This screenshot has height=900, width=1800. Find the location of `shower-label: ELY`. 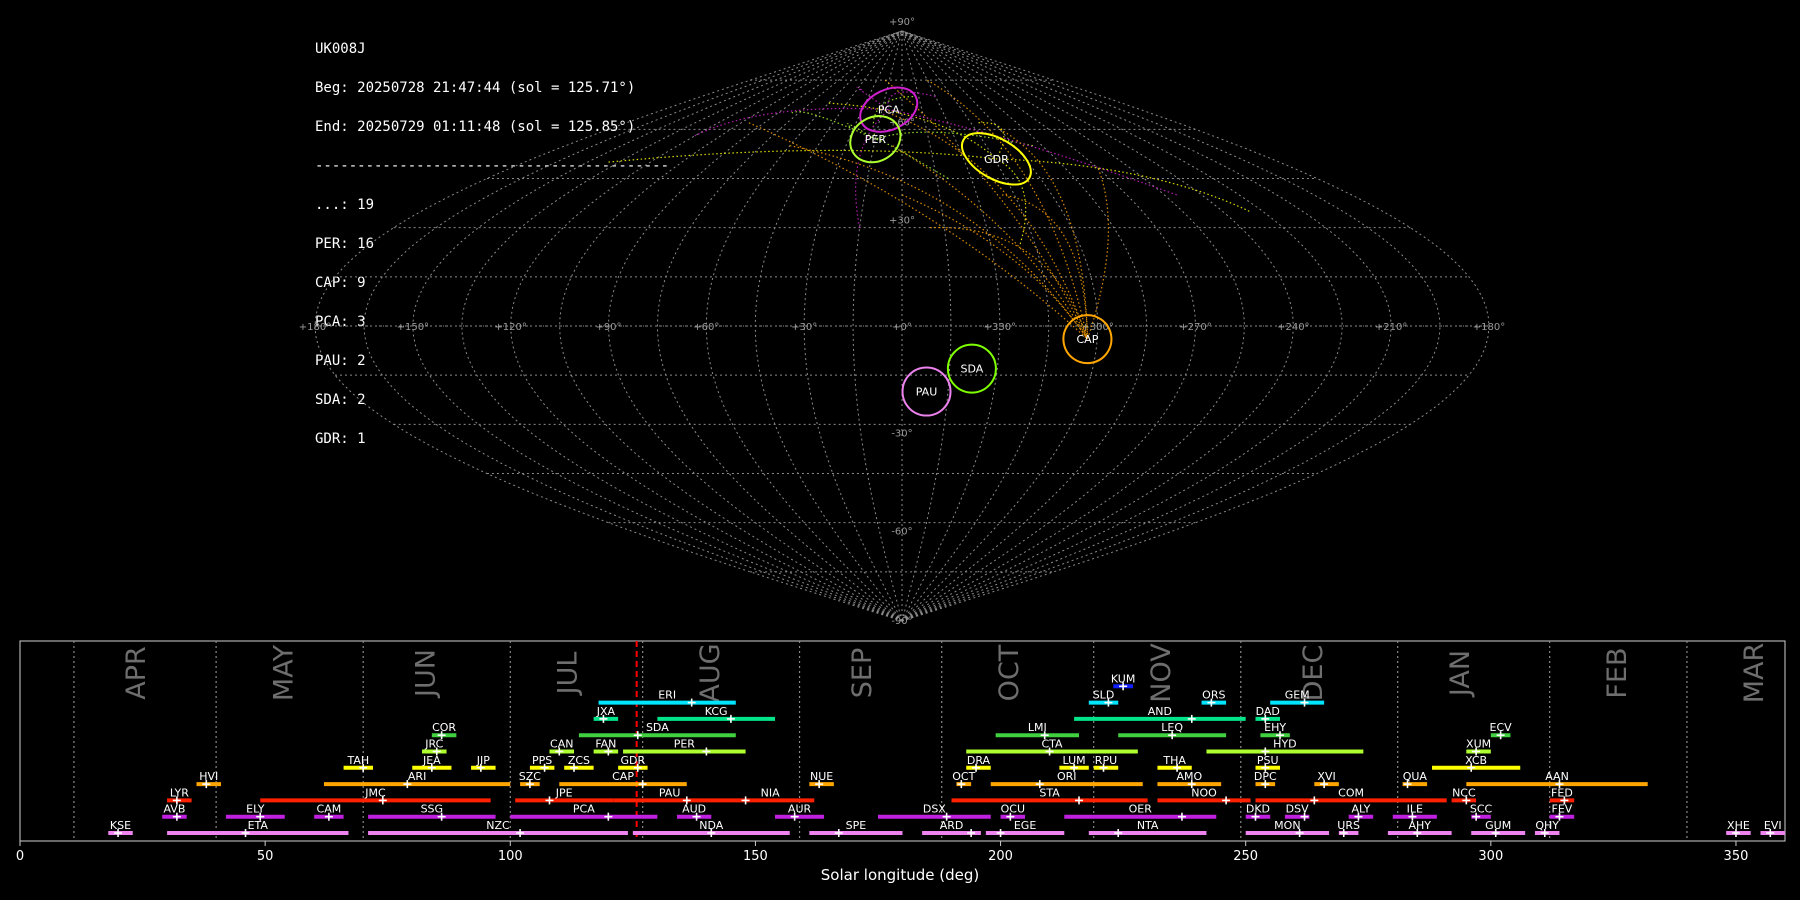

shower-label: ELY is located at coordinates (255, 809).